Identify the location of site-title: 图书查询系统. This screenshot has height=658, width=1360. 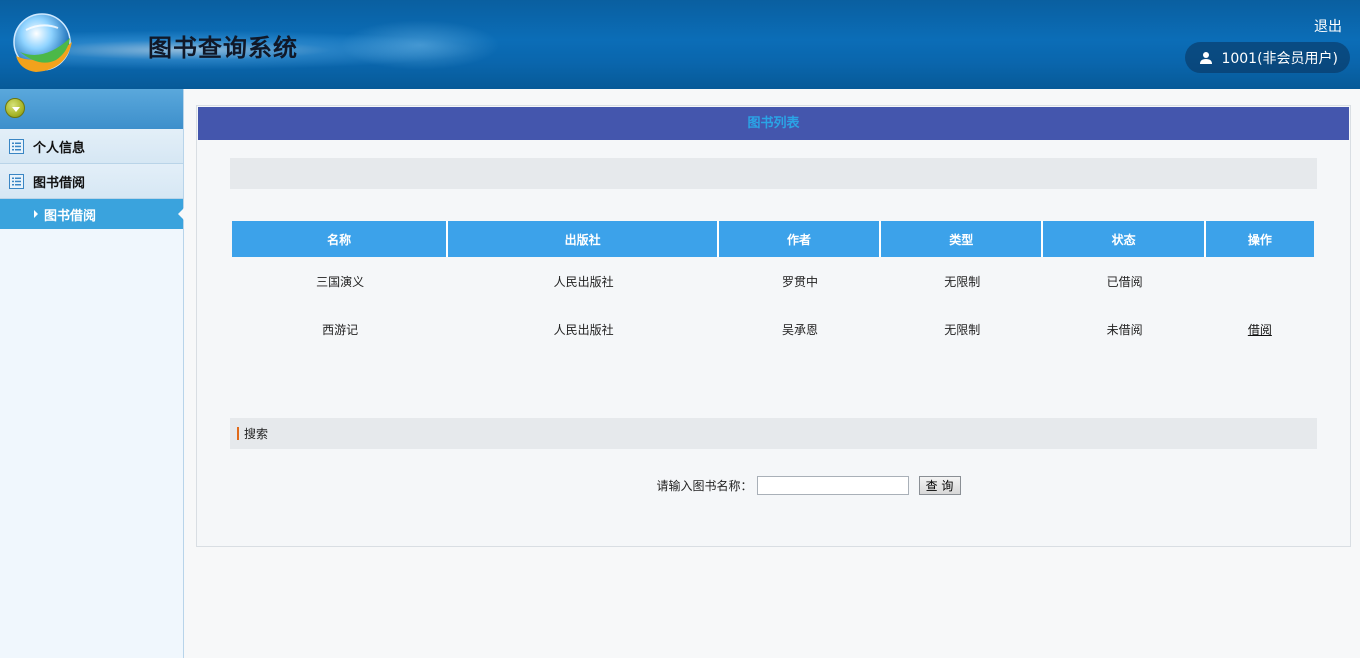
(223, 47).